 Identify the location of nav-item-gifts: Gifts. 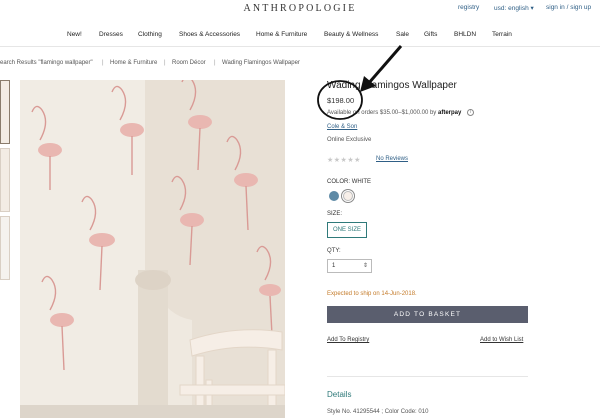
(430, 34).